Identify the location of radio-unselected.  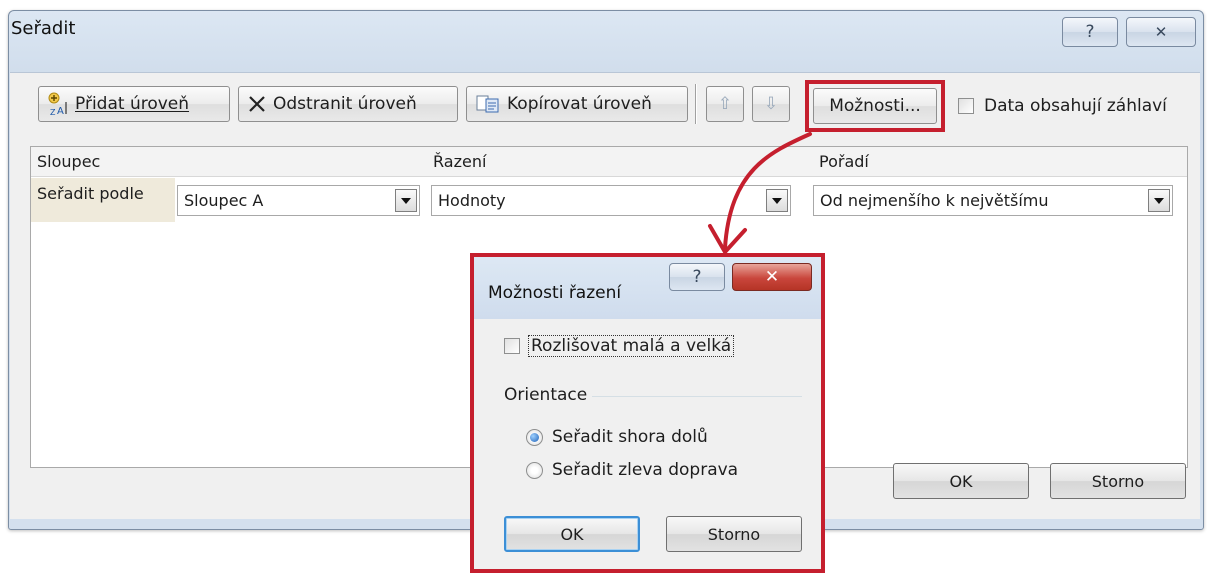
(534, 470).